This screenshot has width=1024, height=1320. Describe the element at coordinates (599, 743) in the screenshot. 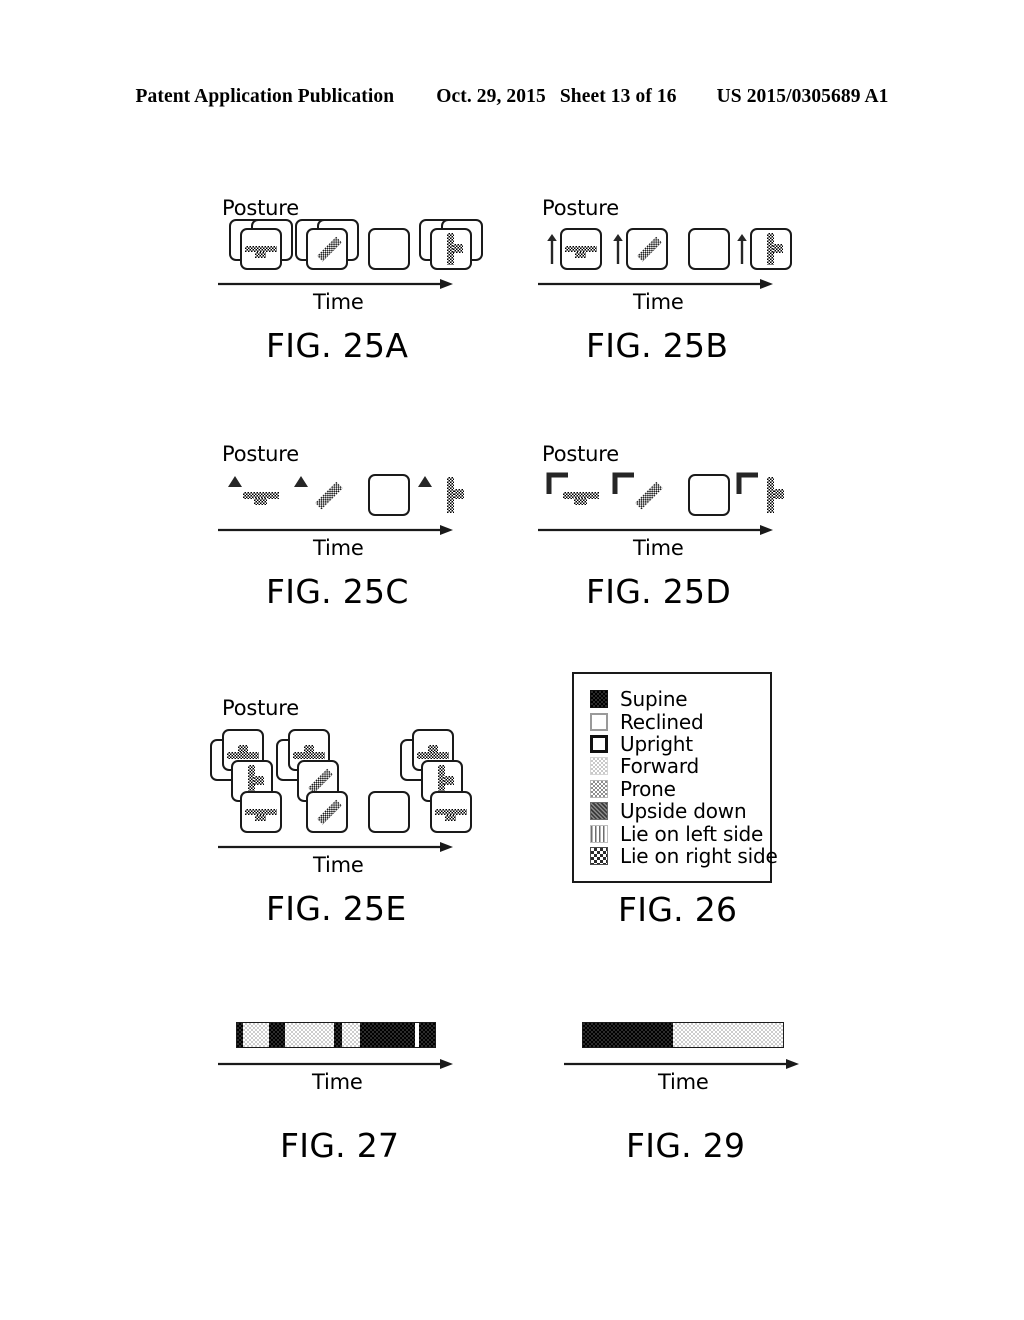

I see `legend-swatch-upright-icon` at that location.